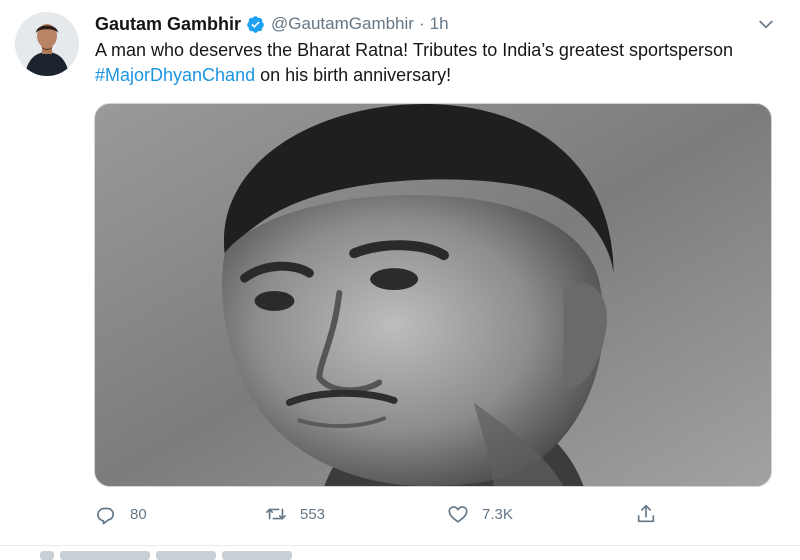  I want to click on avatar, so click(47, 44).